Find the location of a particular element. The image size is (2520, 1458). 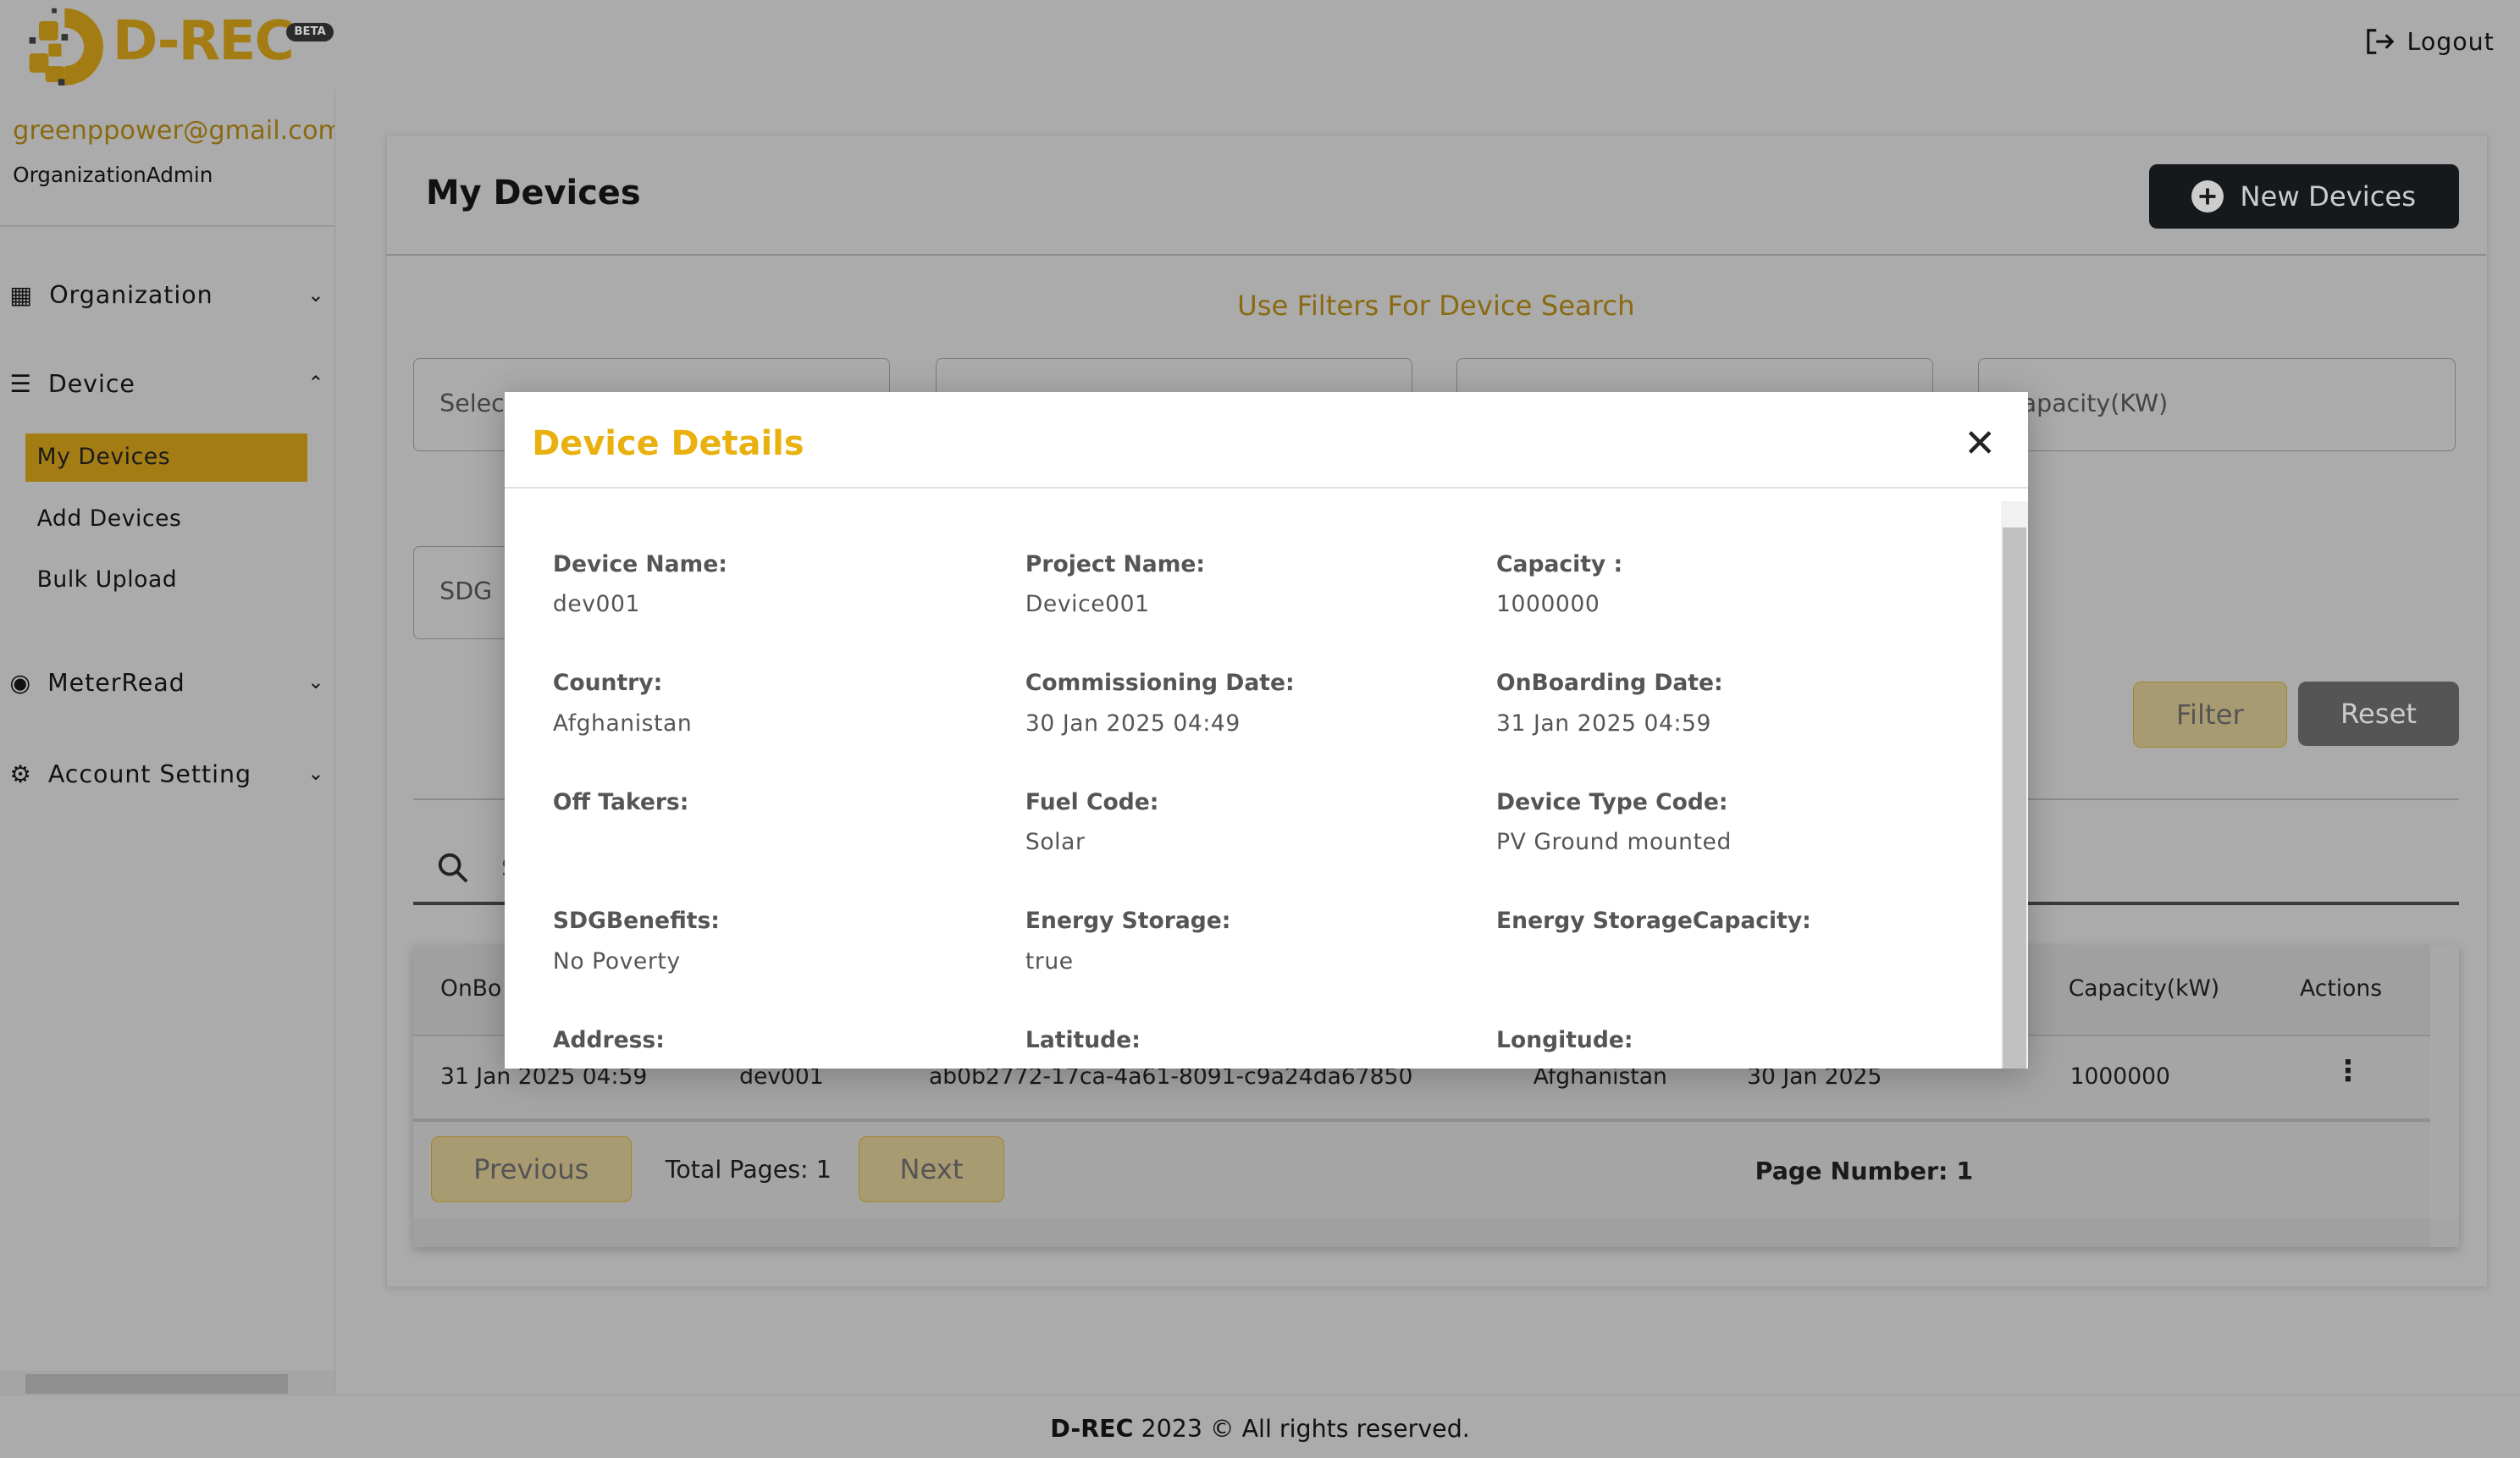

search-icon is located at coordinates (453, 868).